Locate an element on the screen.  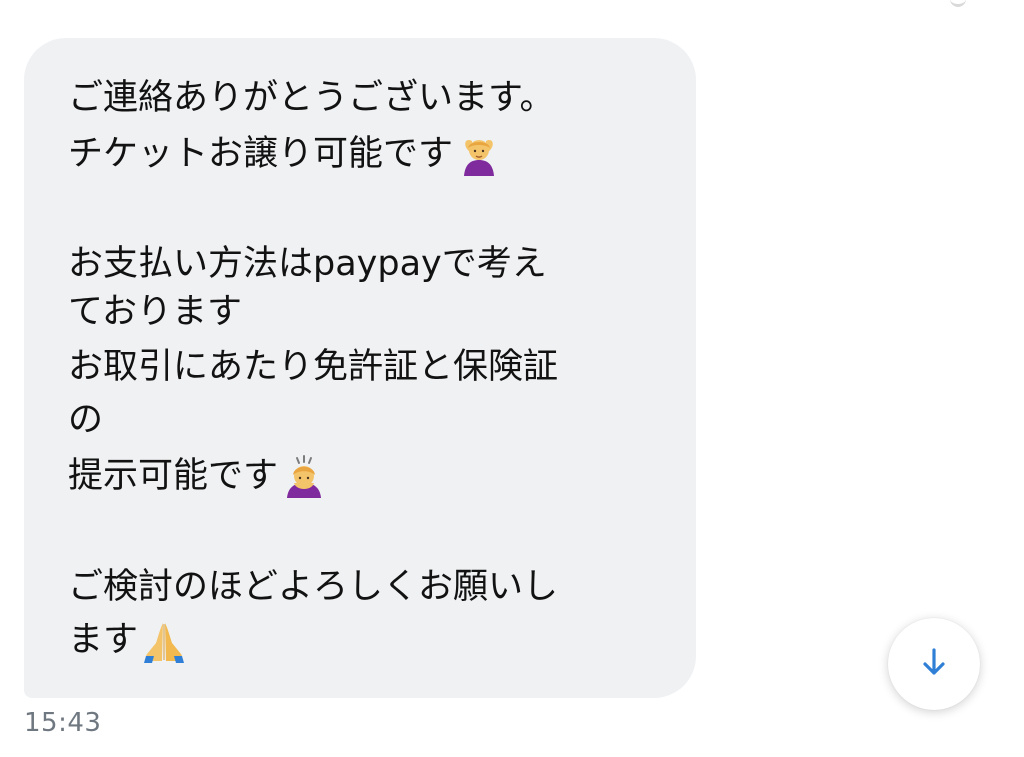
message-line-6: の is located at coordinates (86, 420).